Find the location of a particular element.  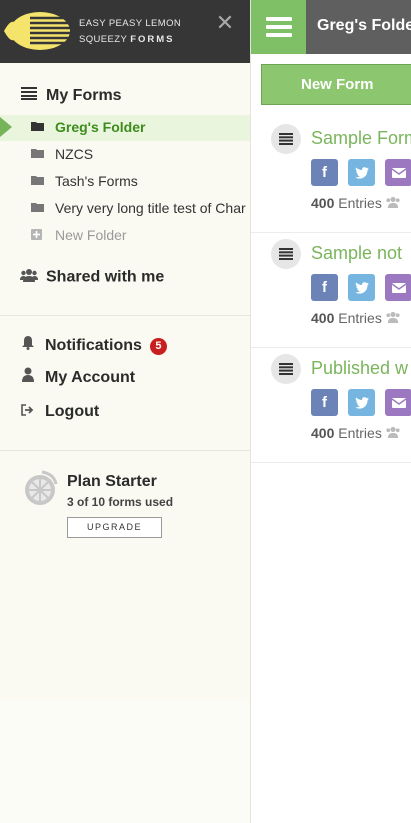

lemon-logo-icon is located at coordinates (36, 31).